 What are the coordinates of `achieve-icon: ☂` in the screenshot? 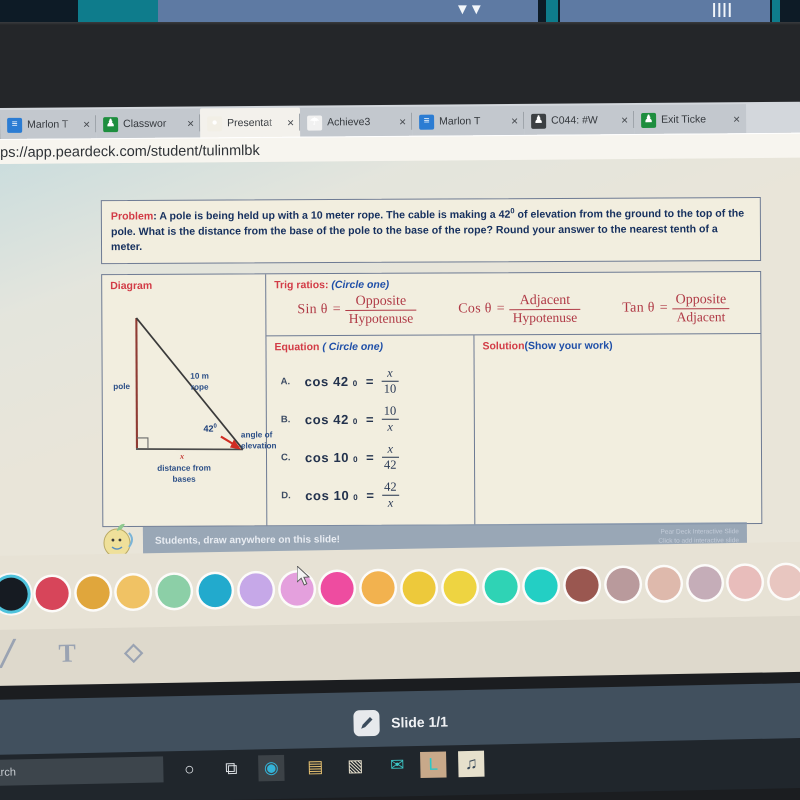 It's located at (315, 122).